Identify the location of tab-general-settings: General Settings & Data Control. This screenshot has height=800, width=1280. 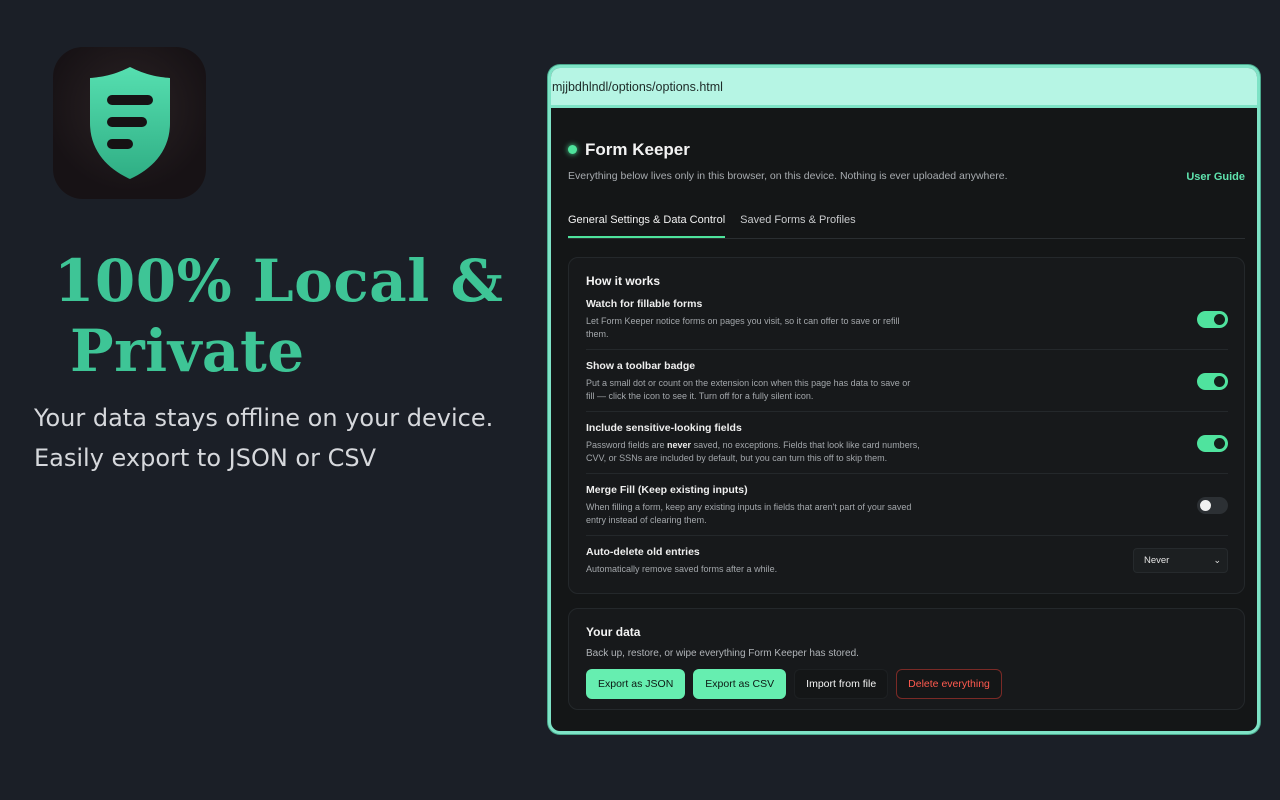
(647, 226).